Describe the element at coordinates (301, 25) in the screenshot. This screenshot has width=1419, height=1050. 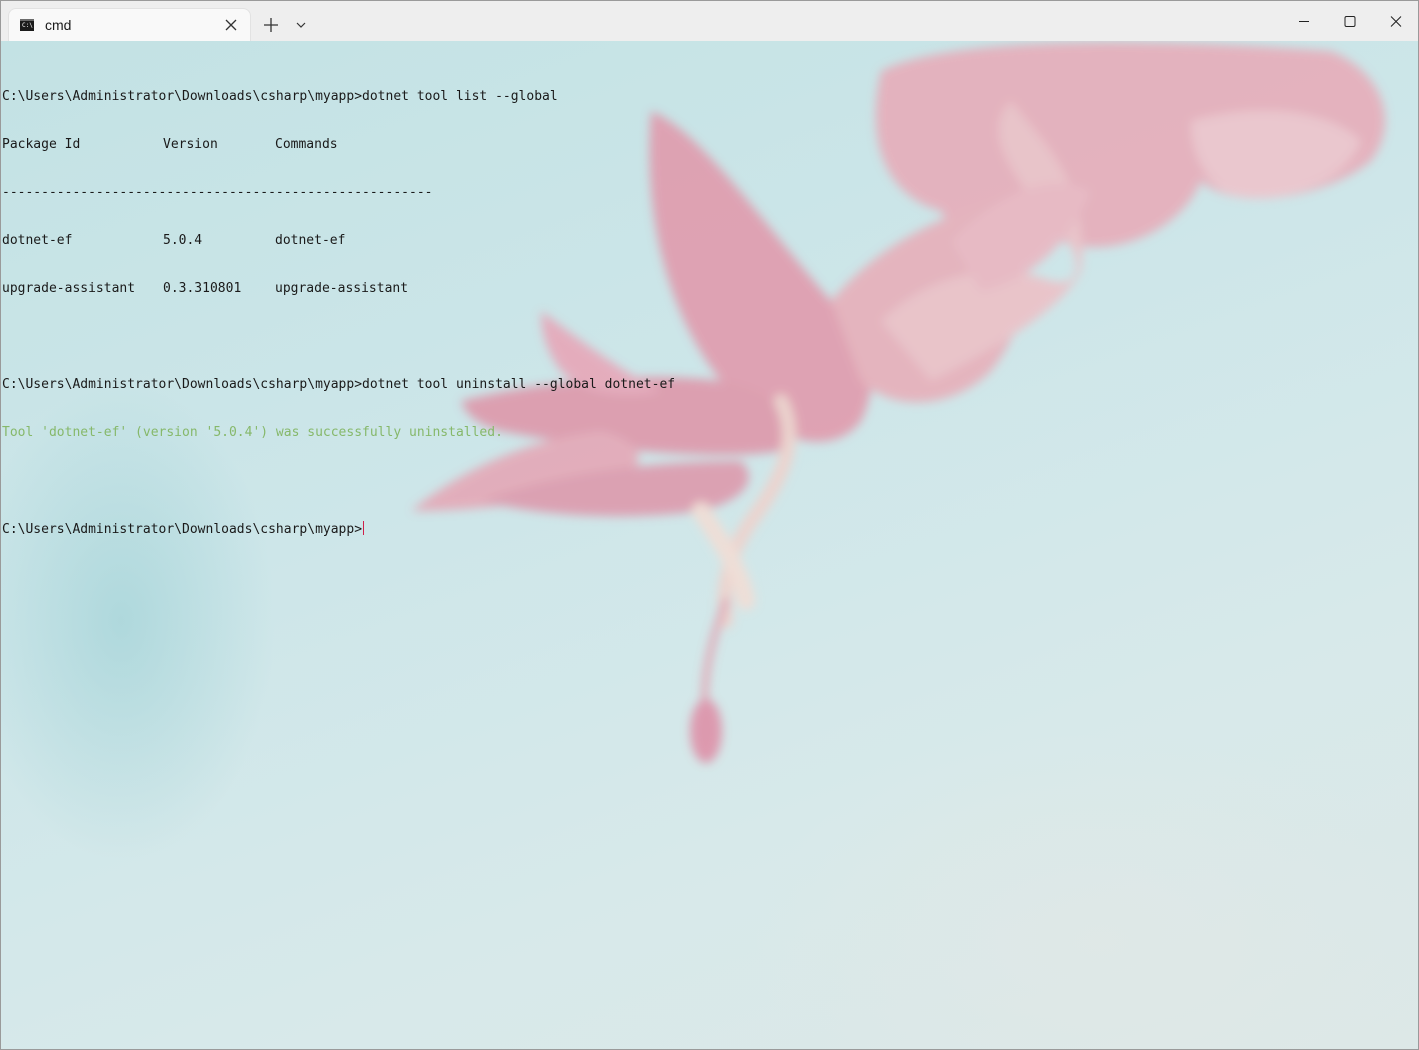
I see `chevron-down-icon` at that location.